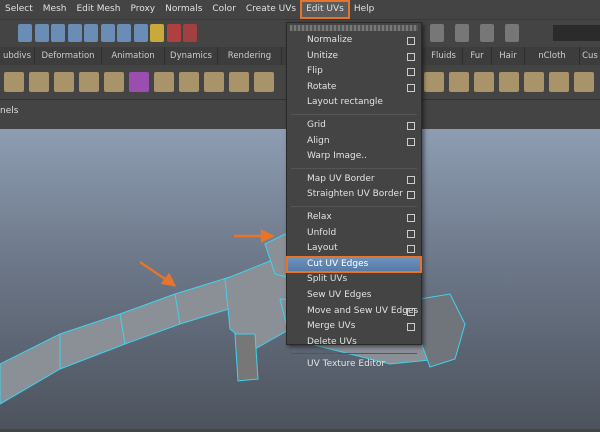 Image resolution: width=600 pixels, height=432 pixels. I want to click on mesh-stem, so click(246, 357).